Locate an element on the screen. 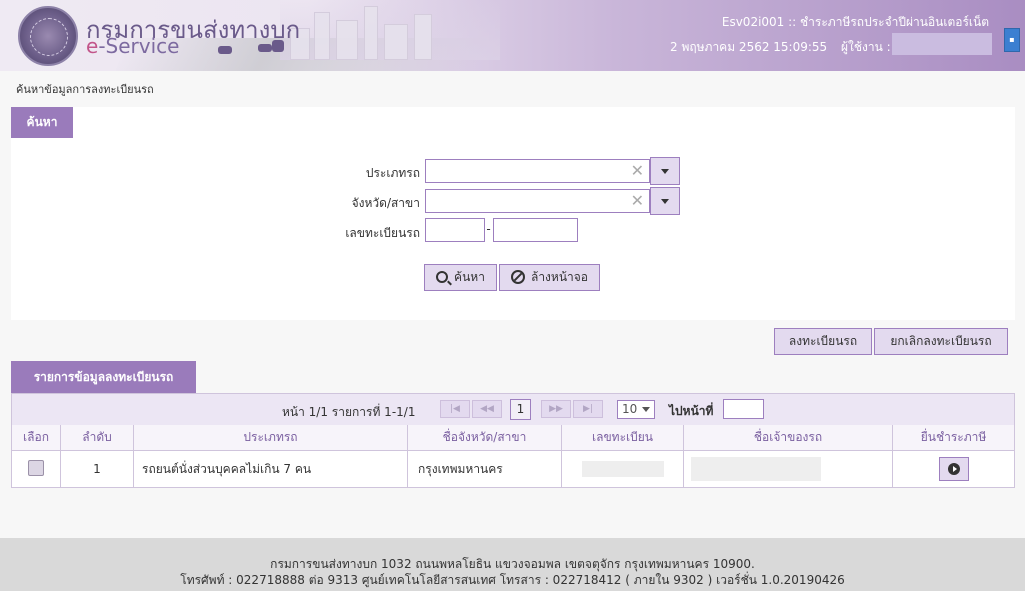  current-datetime: 2 พฤษภาคม 2562 15:09:55 is located at coordinates (749, 47).